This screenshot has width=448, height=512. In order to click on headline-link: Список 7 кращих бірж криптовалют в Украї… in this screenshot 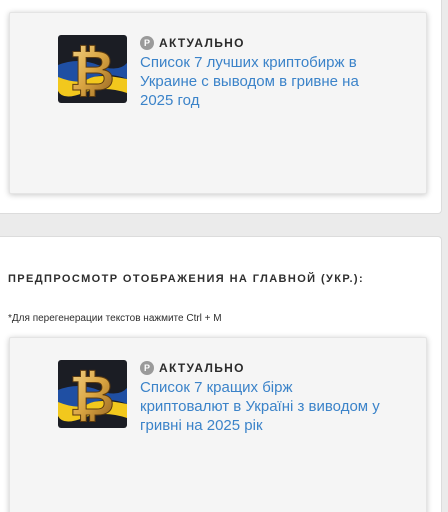, I will do `click(260, 406)`.